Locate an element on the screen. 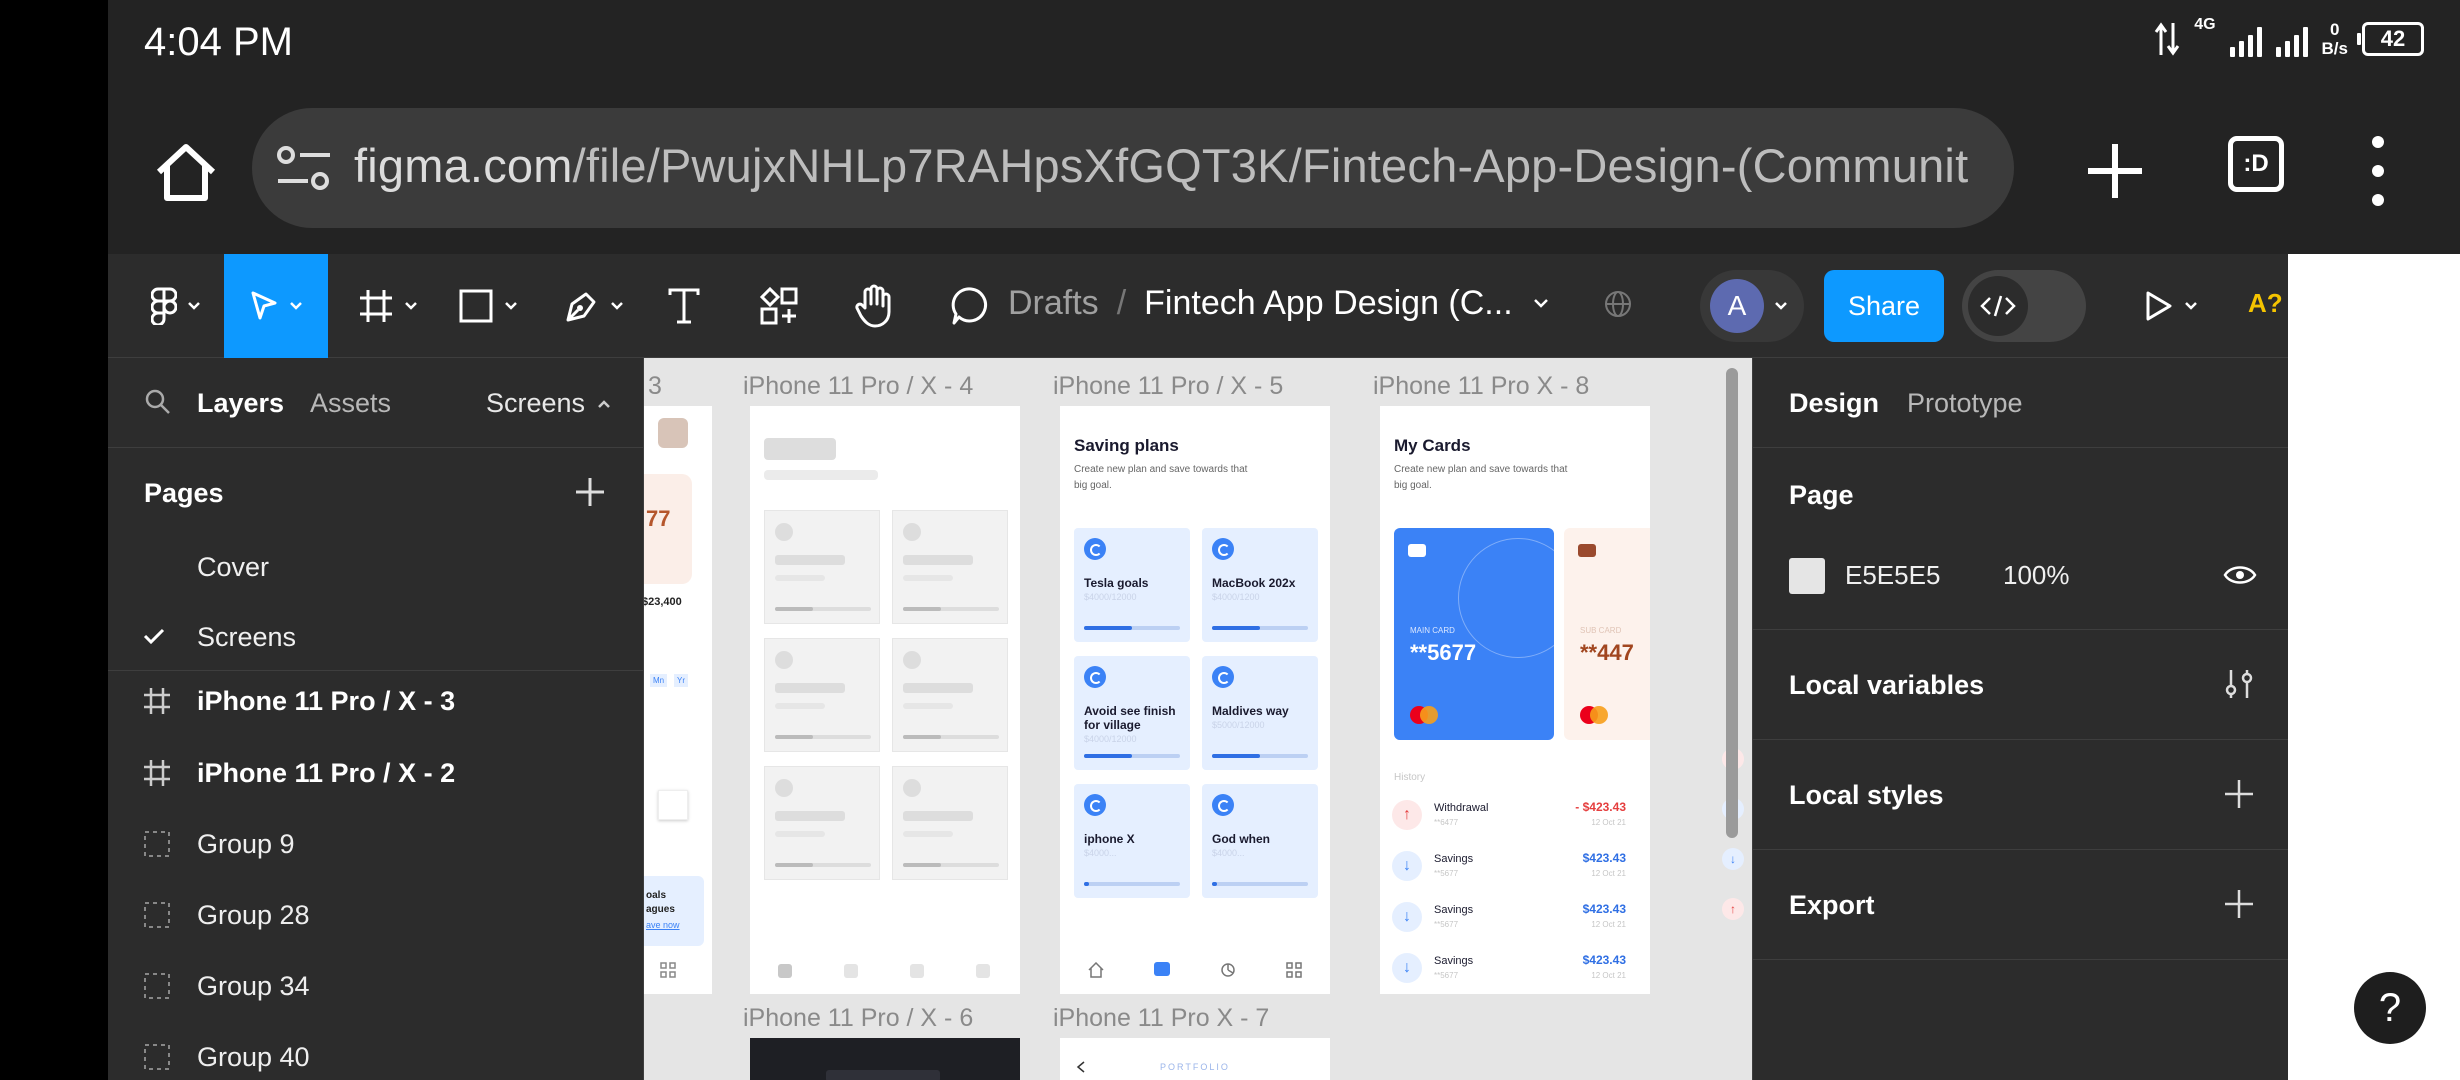  eye-icon is located at coordinates (2240, 575).